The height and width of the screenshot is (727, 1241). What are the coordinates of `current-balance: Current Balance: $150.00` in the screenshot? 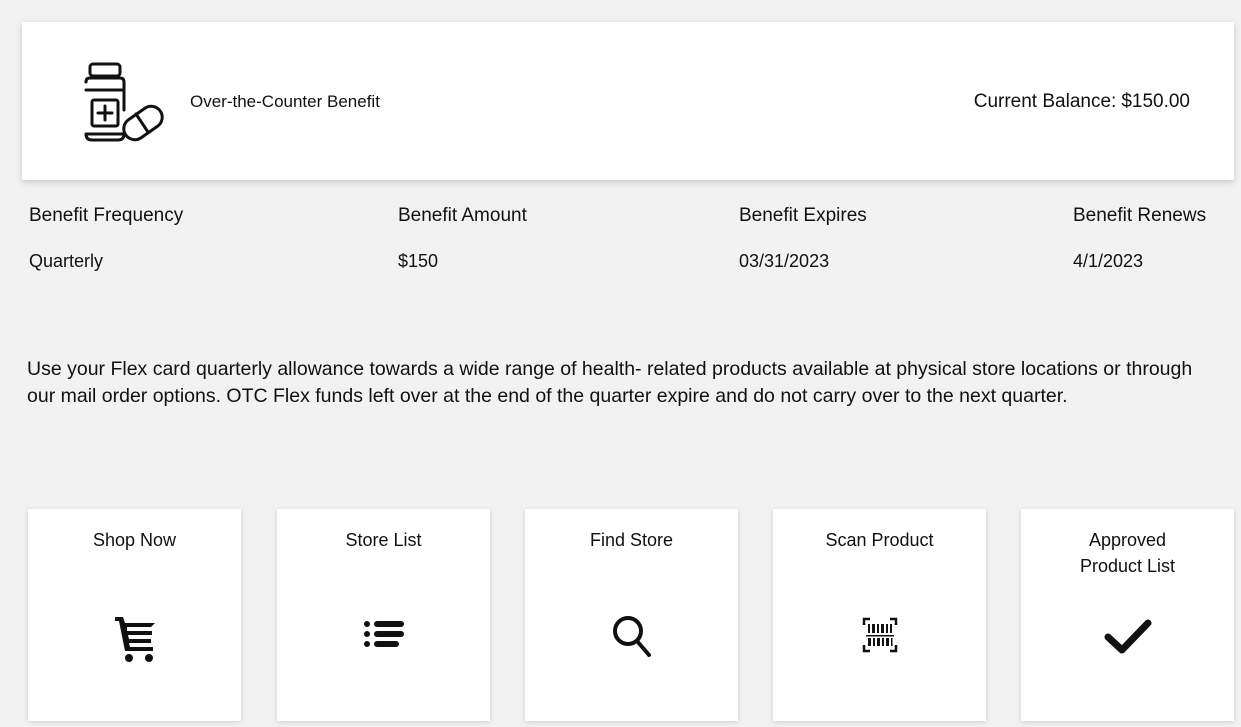 It's located at (1082, 102).